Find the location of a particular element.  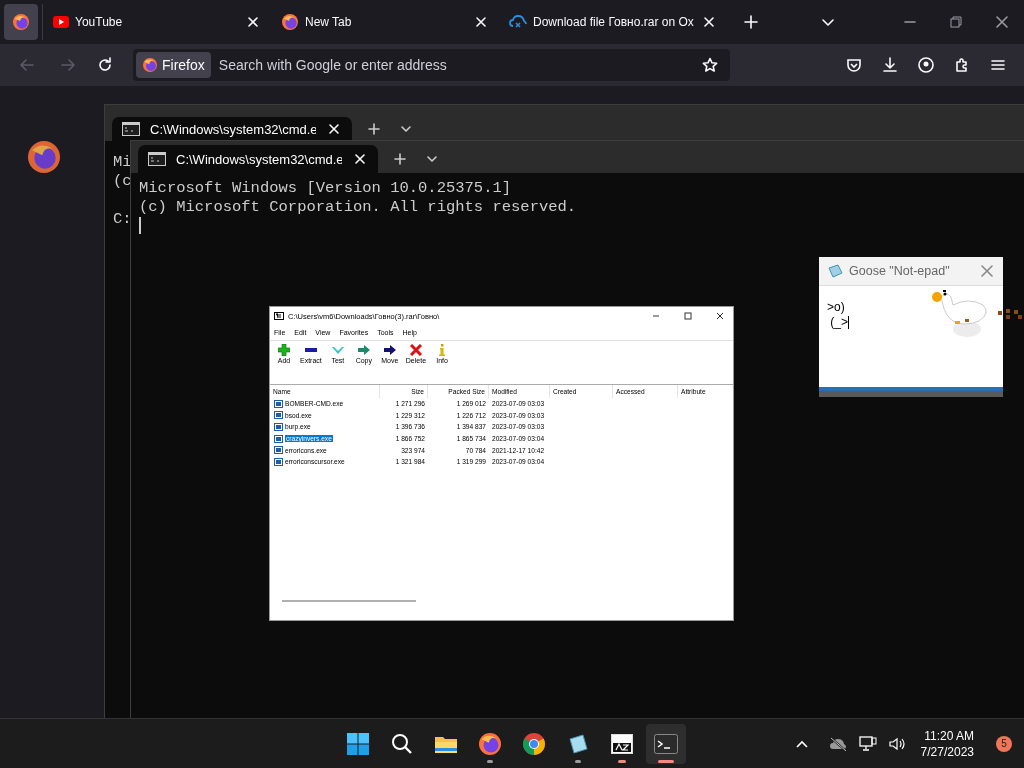

console-line: (c is located at coordinates (122, 181).